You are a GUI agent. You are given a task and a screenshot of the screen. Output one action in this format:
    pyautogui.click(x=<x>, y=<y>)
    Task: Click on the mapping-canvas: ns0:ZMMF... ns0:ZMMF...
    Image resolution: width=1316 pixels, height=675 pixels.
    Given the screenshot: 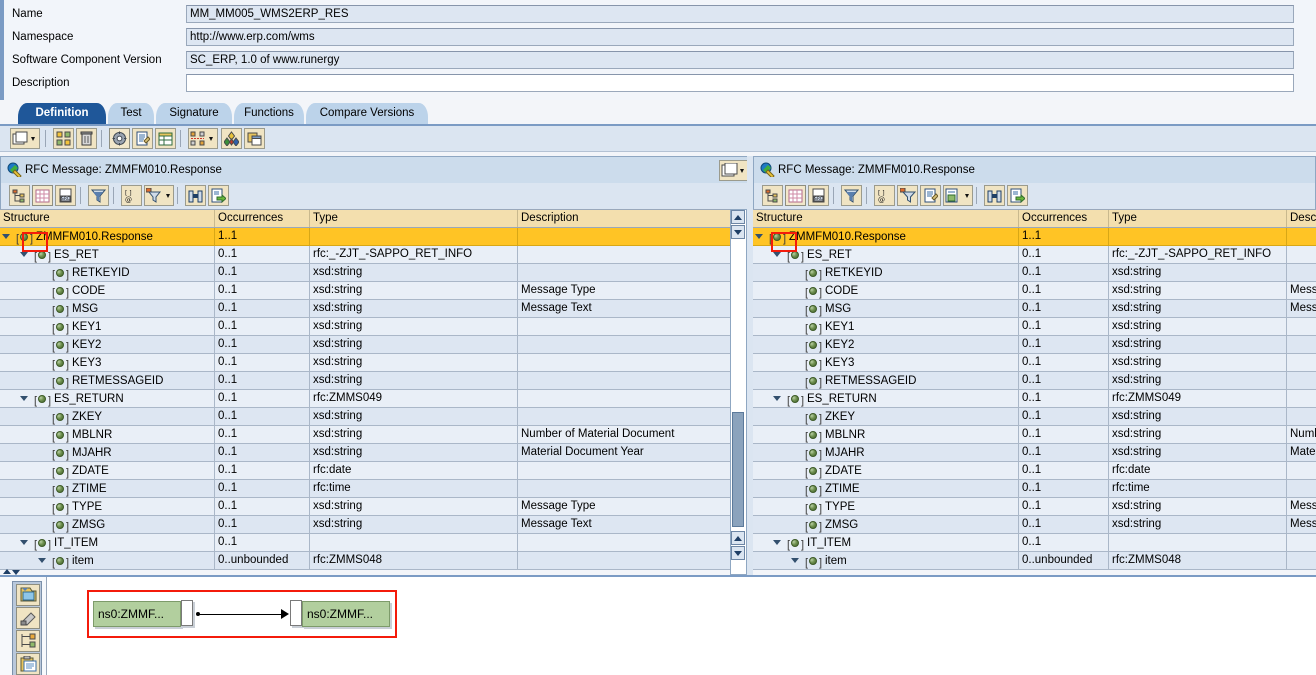 What is the action you would take?
    pyautogui.click(x=681, y=626)
    